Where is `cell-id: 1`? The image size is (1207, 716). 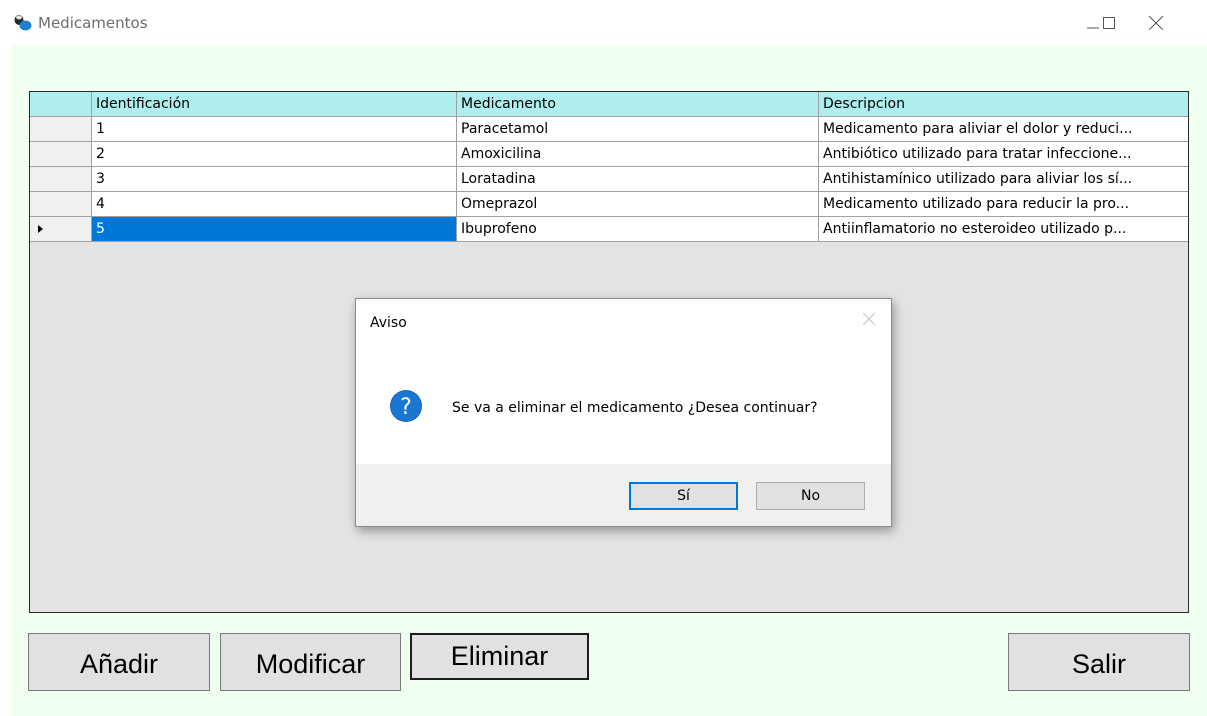 cell-id: 1 is located at coordinates (274, 129).